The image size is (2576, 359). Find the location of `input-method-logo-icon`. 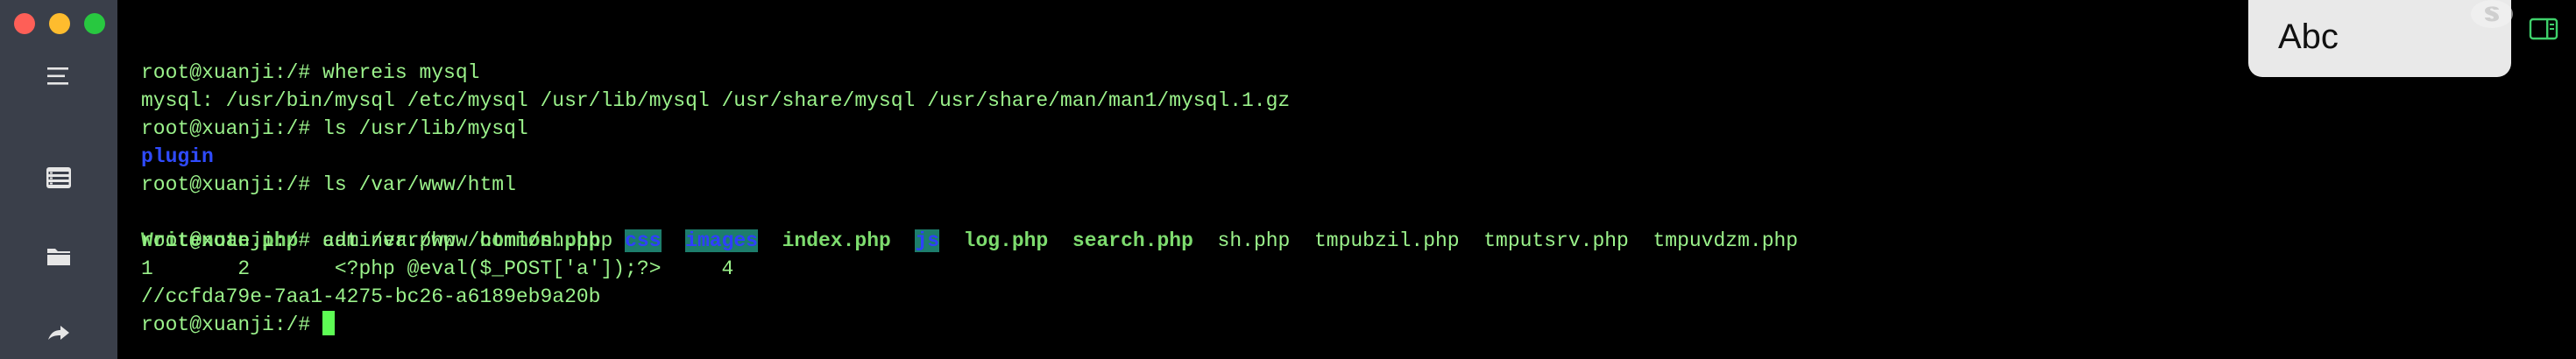

input-method-logo-icon is located at coordinates (2492, 18).